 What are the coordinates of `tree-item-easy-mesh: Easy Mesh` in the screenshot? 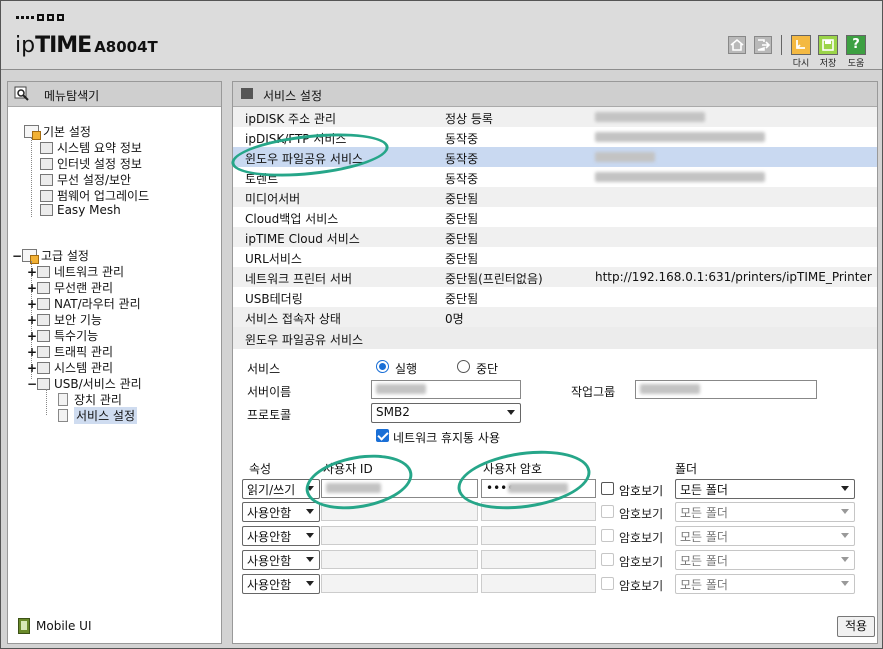 It's located at (80, 210).